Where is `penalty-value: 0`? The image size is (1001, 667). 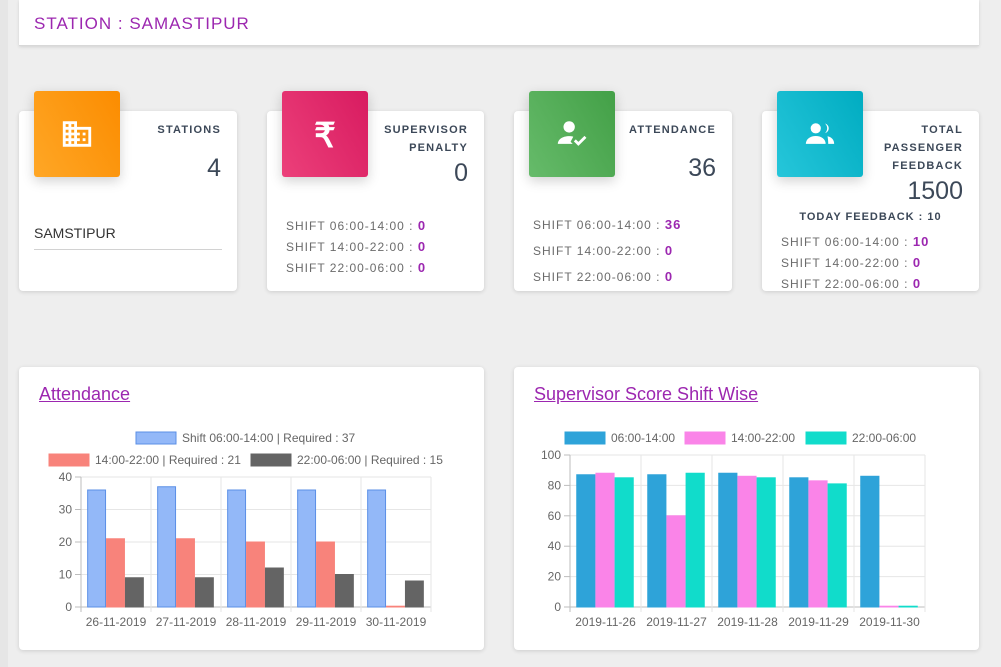 penalty-value: 0 is located at coordinates (461, 173).